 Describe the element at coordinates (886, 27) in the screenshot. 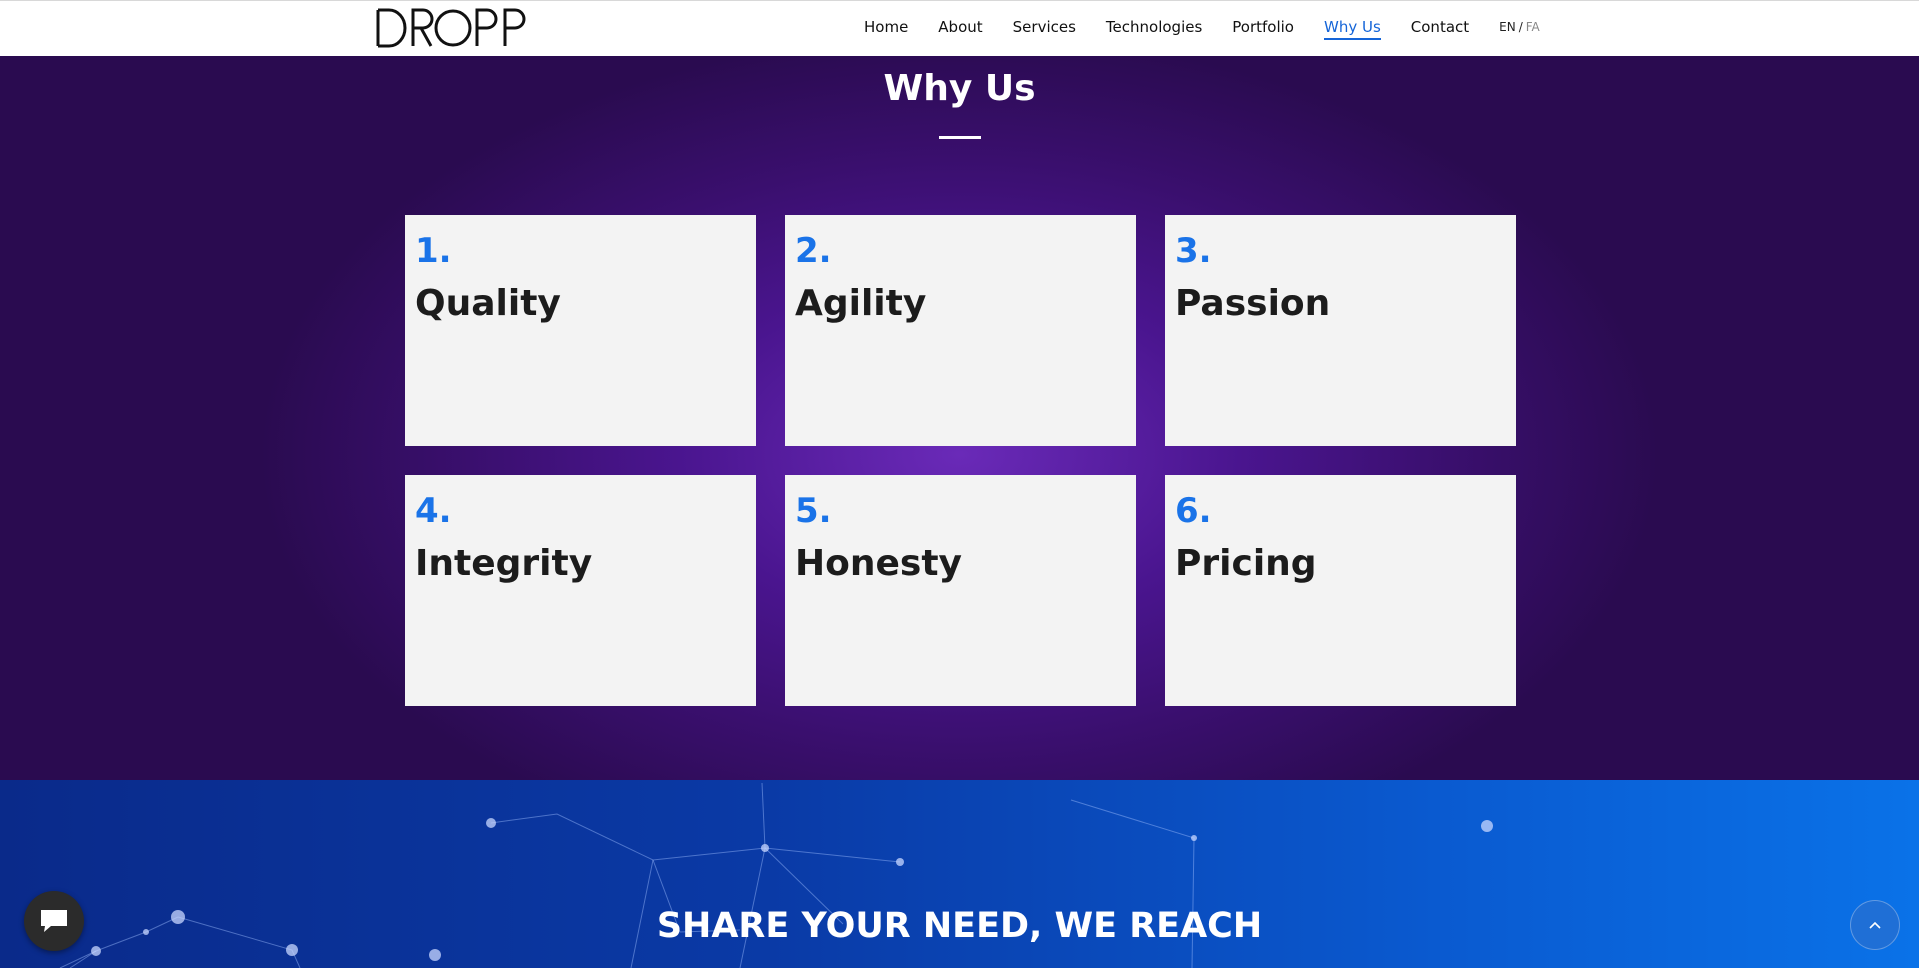

I see `nav-home: Home` at that location.